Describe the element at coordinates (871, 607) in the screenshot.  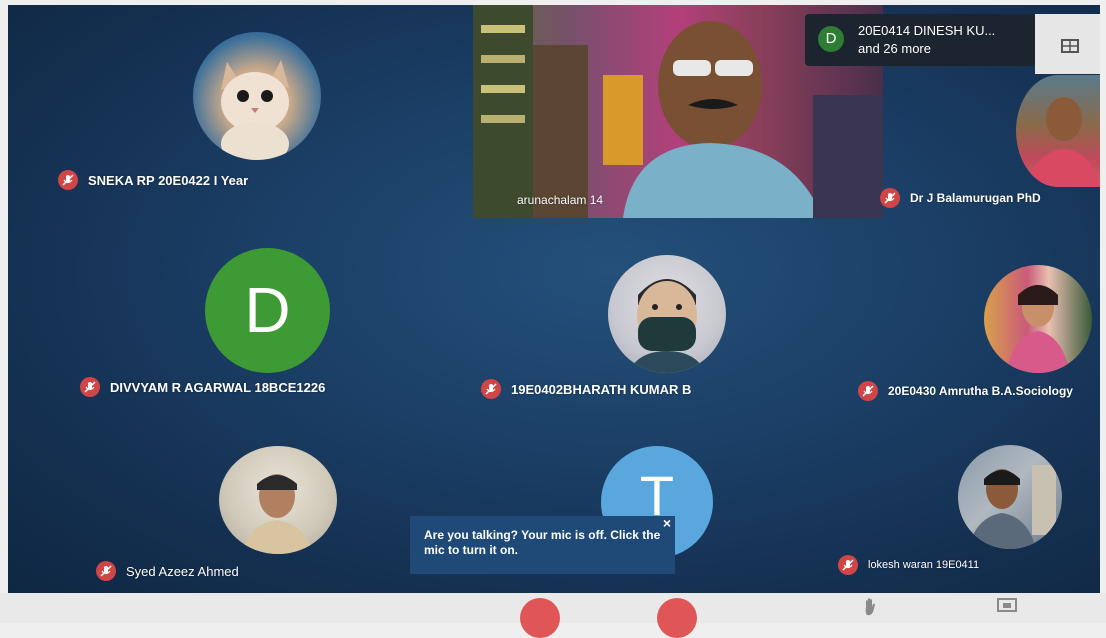
I see `raise-hand-icon` at that location.